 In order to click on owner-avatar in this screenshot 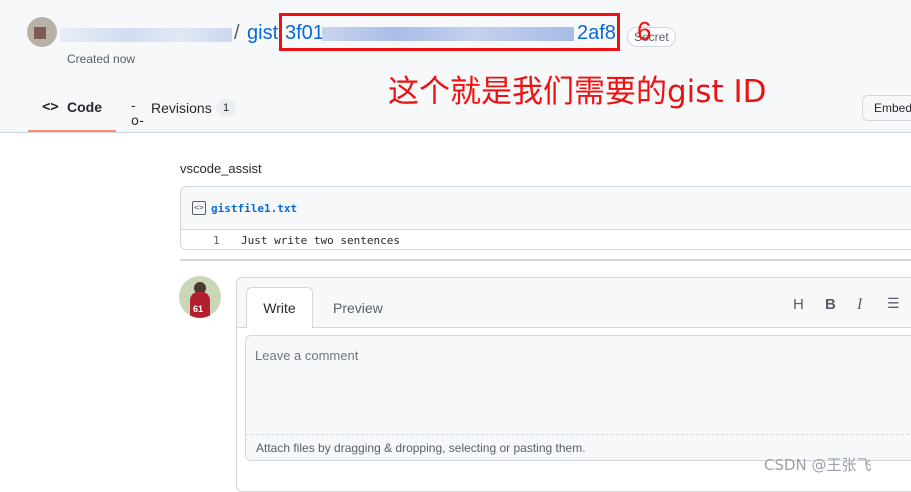, I will do `click(42, 32)`.